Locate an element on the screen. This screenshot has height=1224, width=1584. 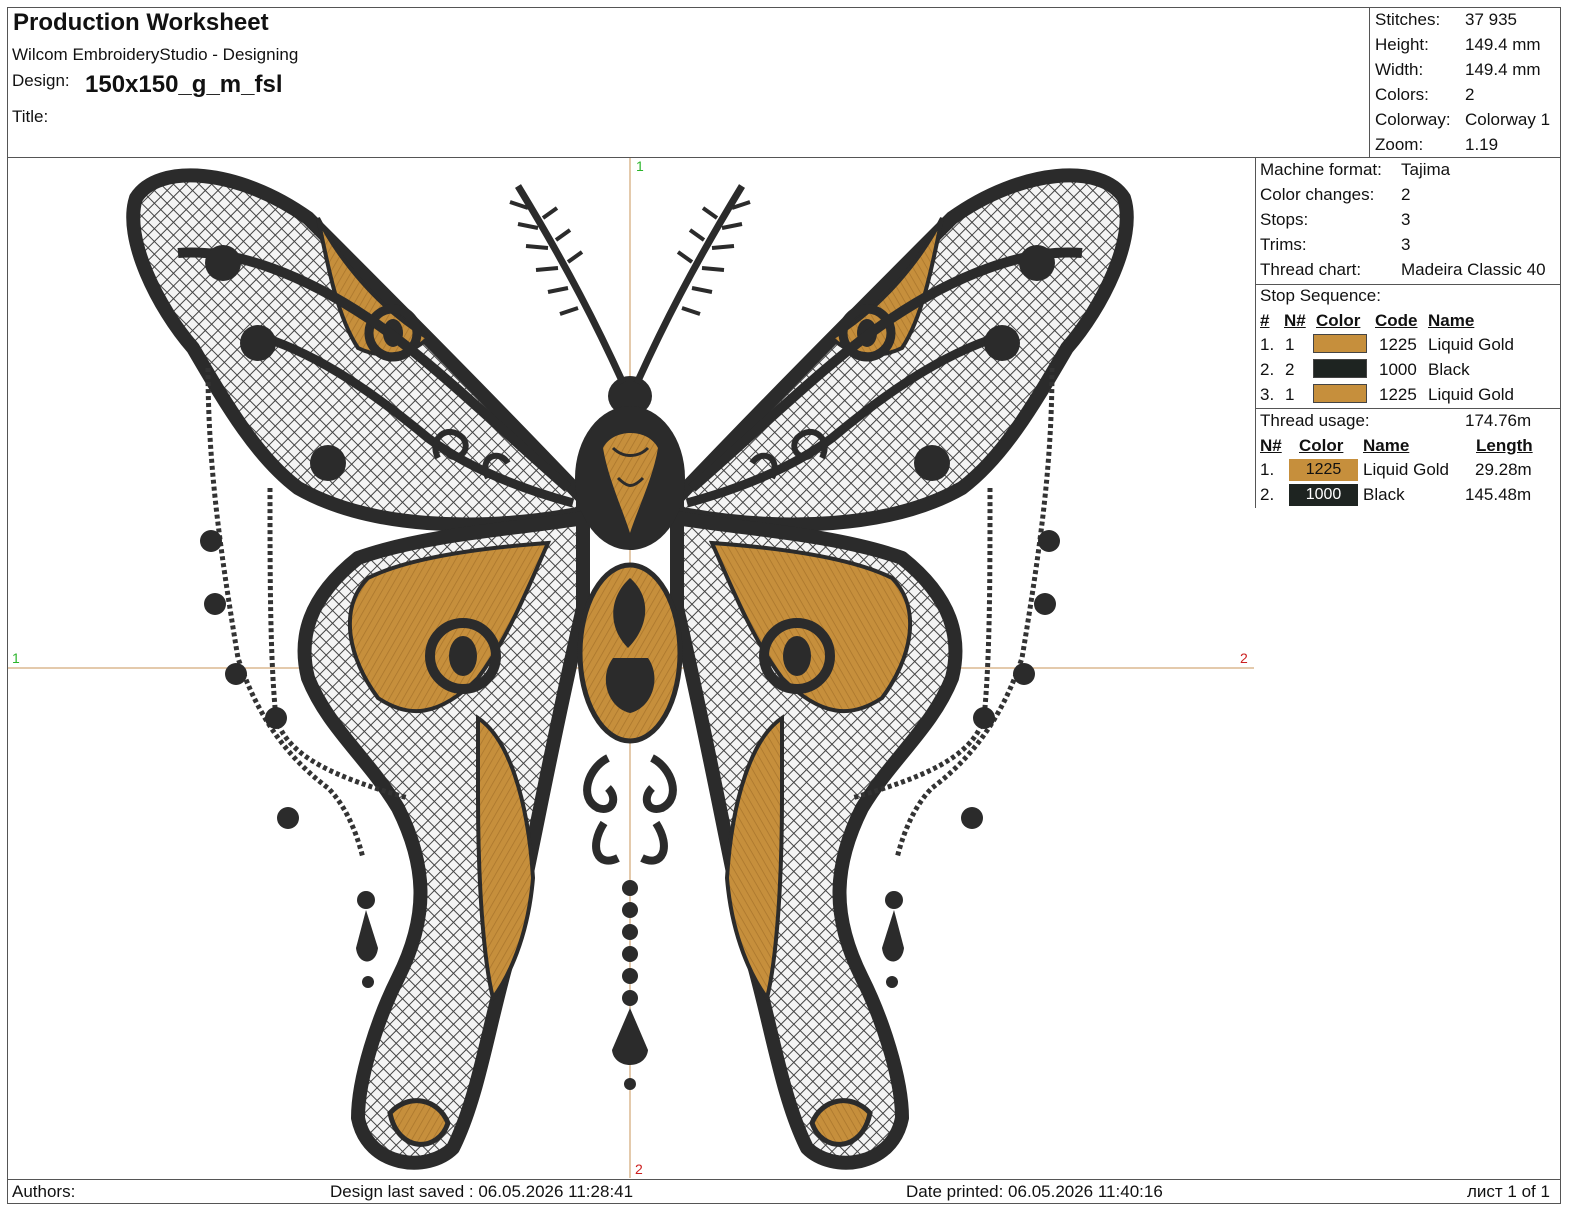
guide-marker-bottom: 2 is located at coordinates (639, 1169).